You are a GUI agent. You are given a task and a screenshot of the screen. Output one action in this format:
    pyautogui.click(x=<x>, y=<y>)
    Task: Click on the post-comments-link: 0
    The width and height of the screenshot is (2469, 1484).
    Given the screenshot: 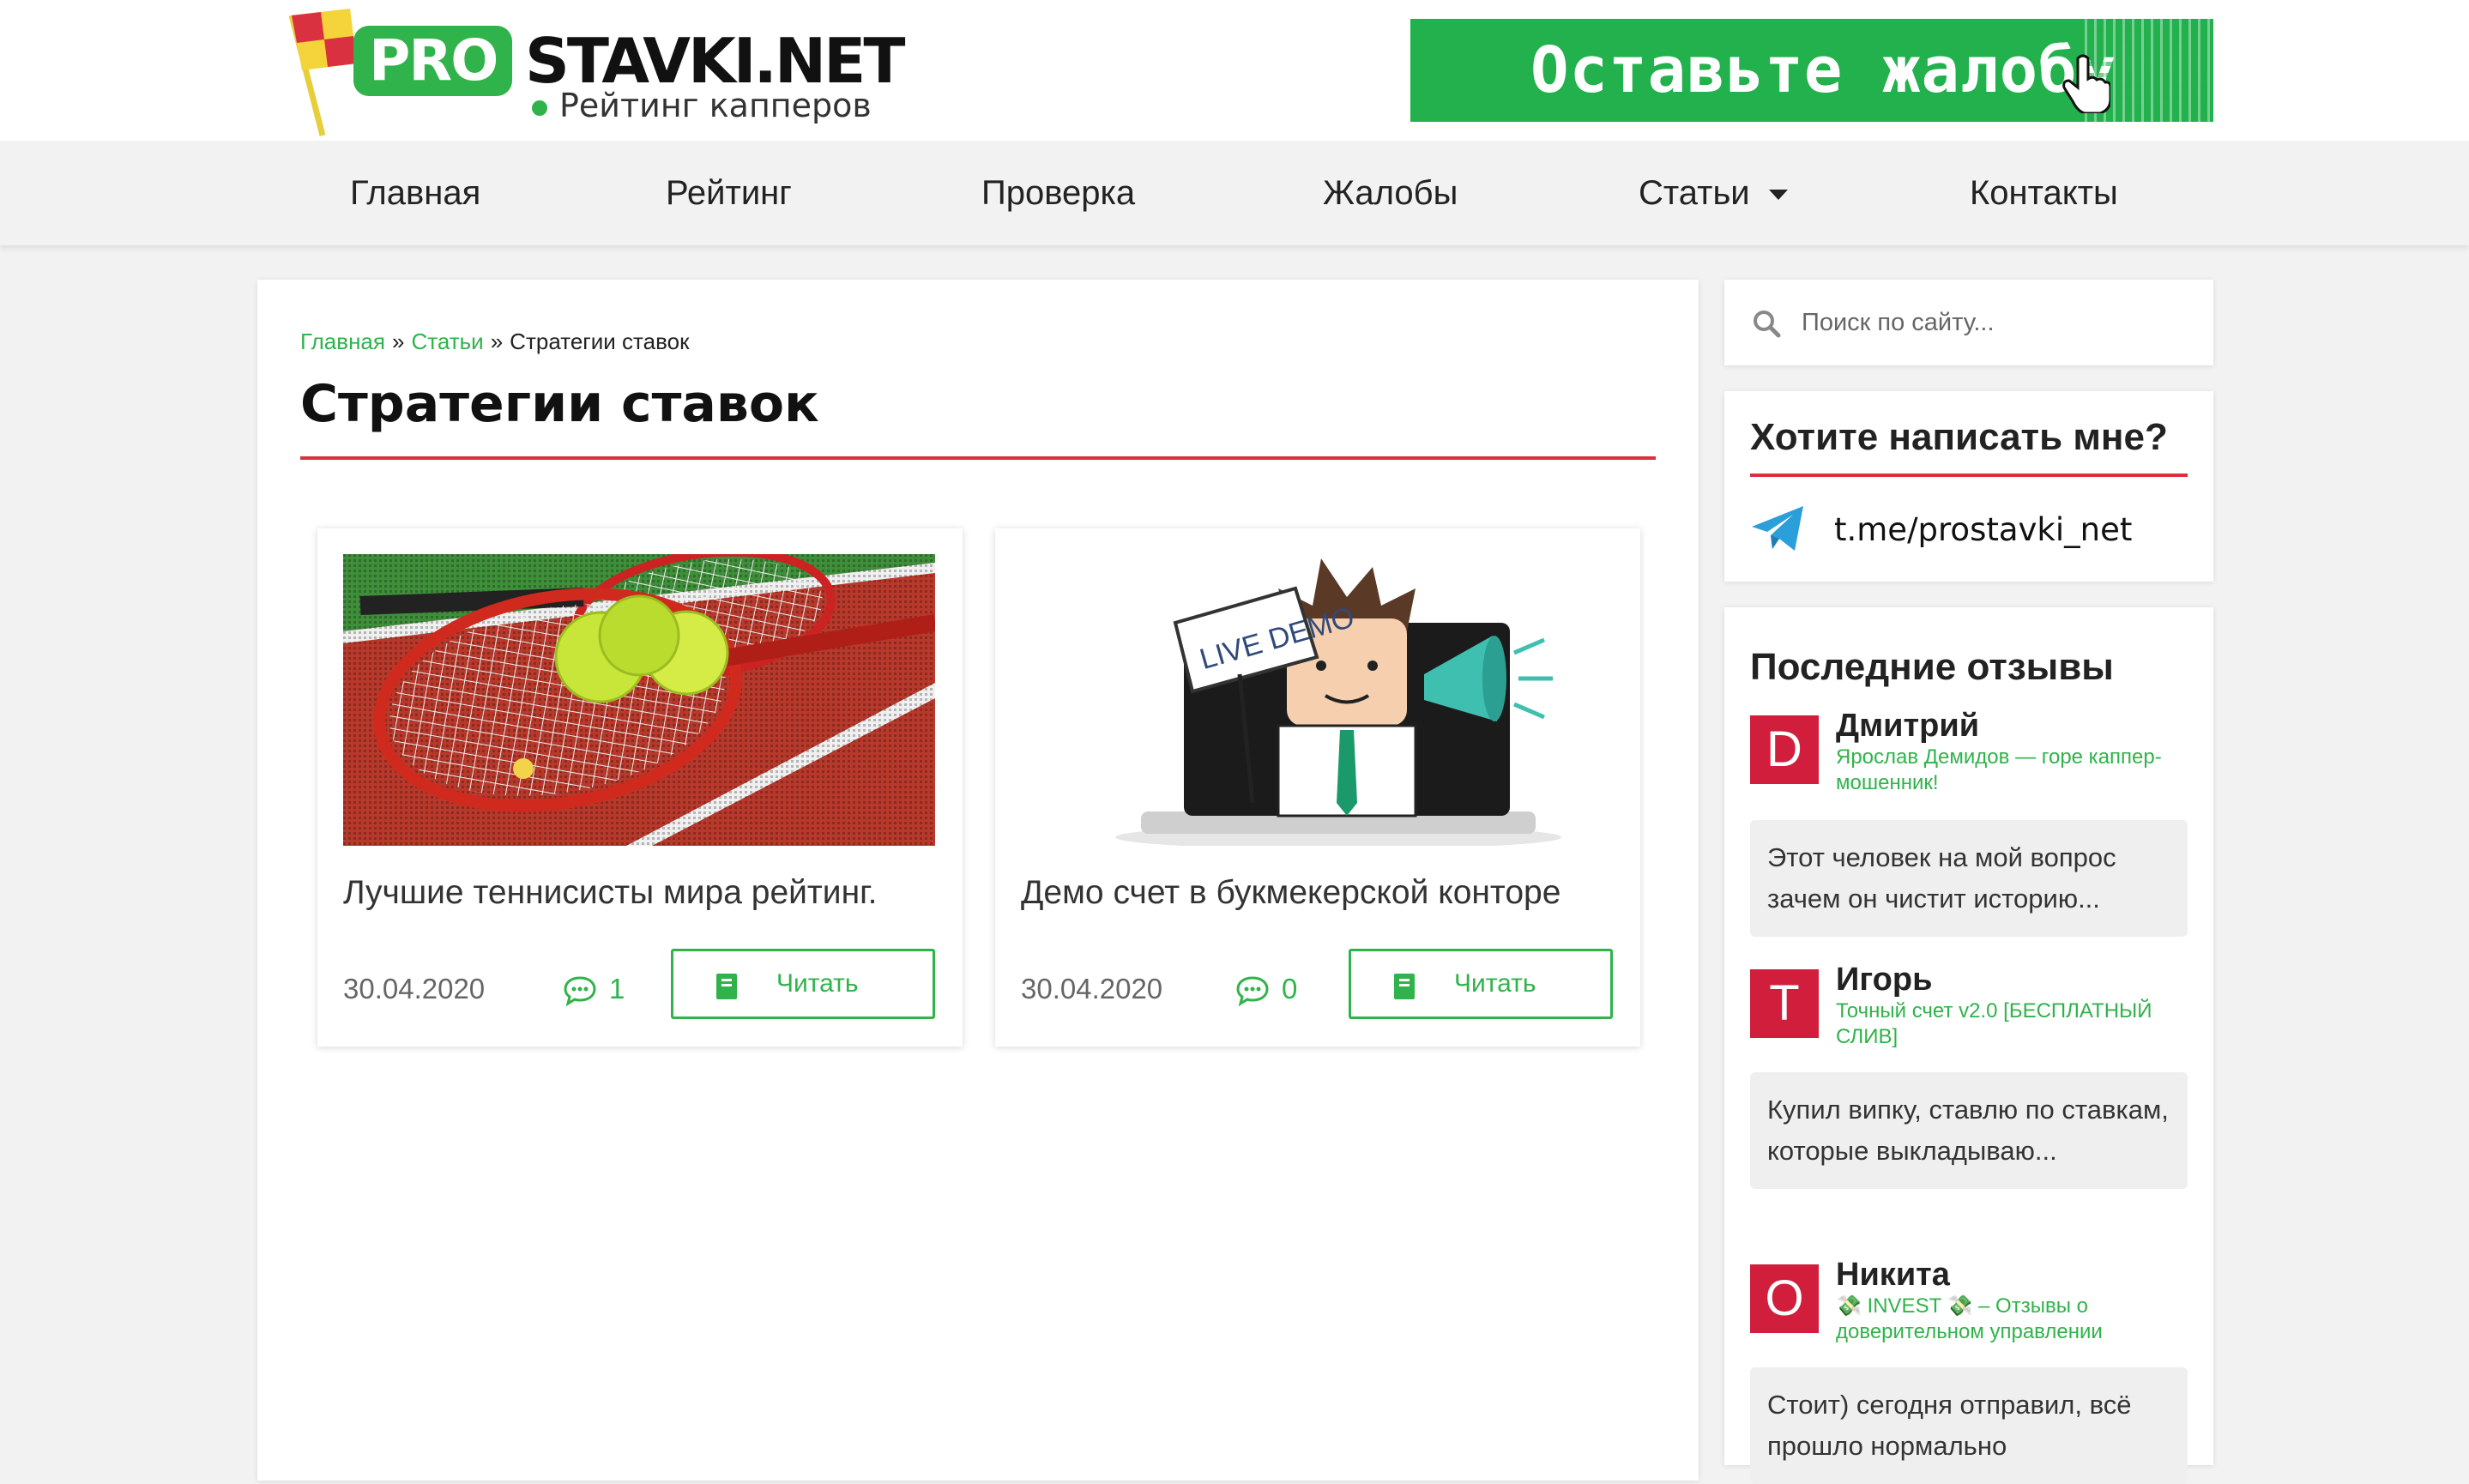 What is the action you would take?
    pyautogui.click(x=1266, y=989)
    